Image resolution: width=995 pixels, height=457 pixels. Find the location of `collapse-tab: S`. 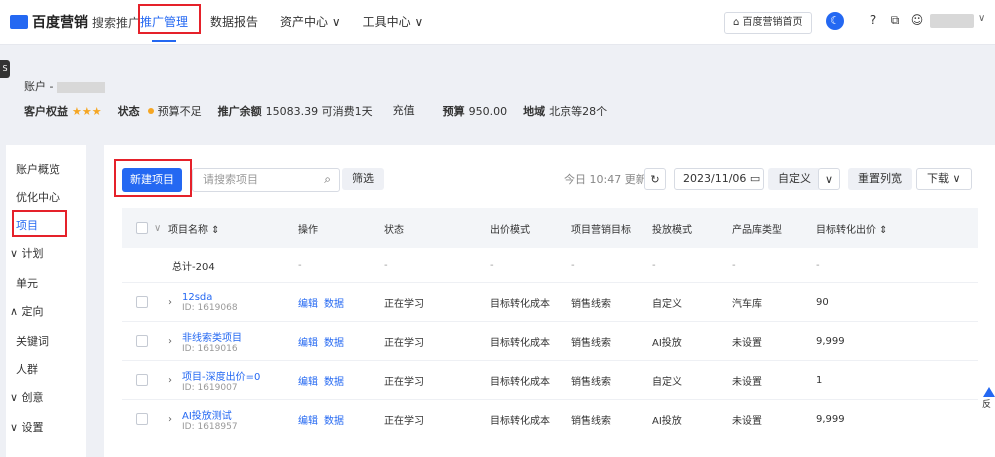

collapse-tab: S is located at coordinates (5, 69).